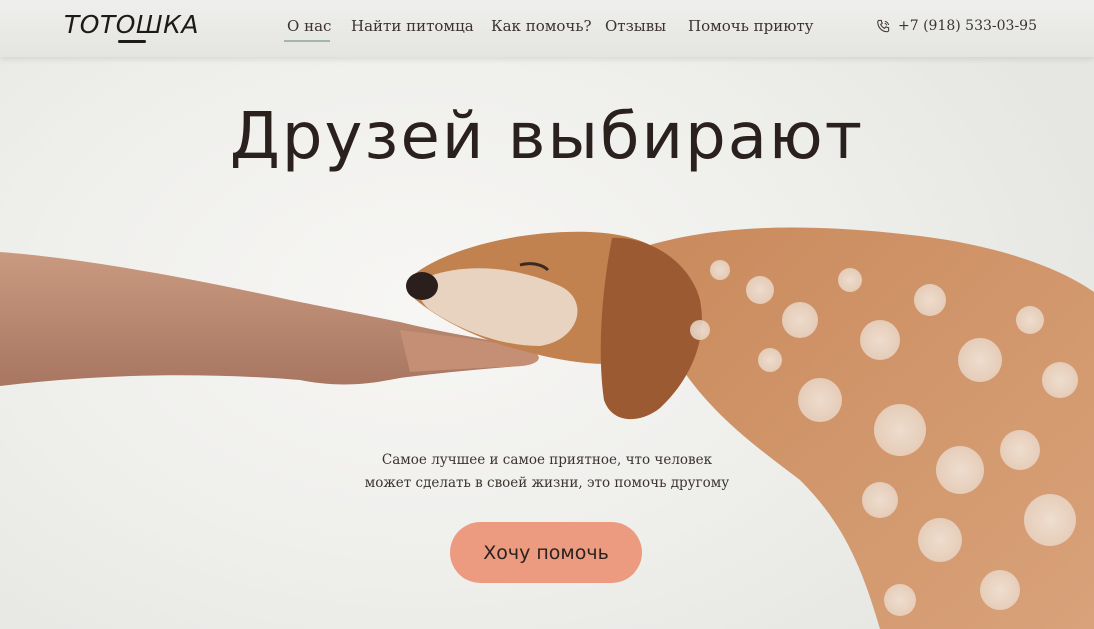 This screenshot has height=629, width=1094. What do you see at coordinates (317, 29) in the screenshot?
I see `nav-item-about: О нас` at bounding box center [317, 29].